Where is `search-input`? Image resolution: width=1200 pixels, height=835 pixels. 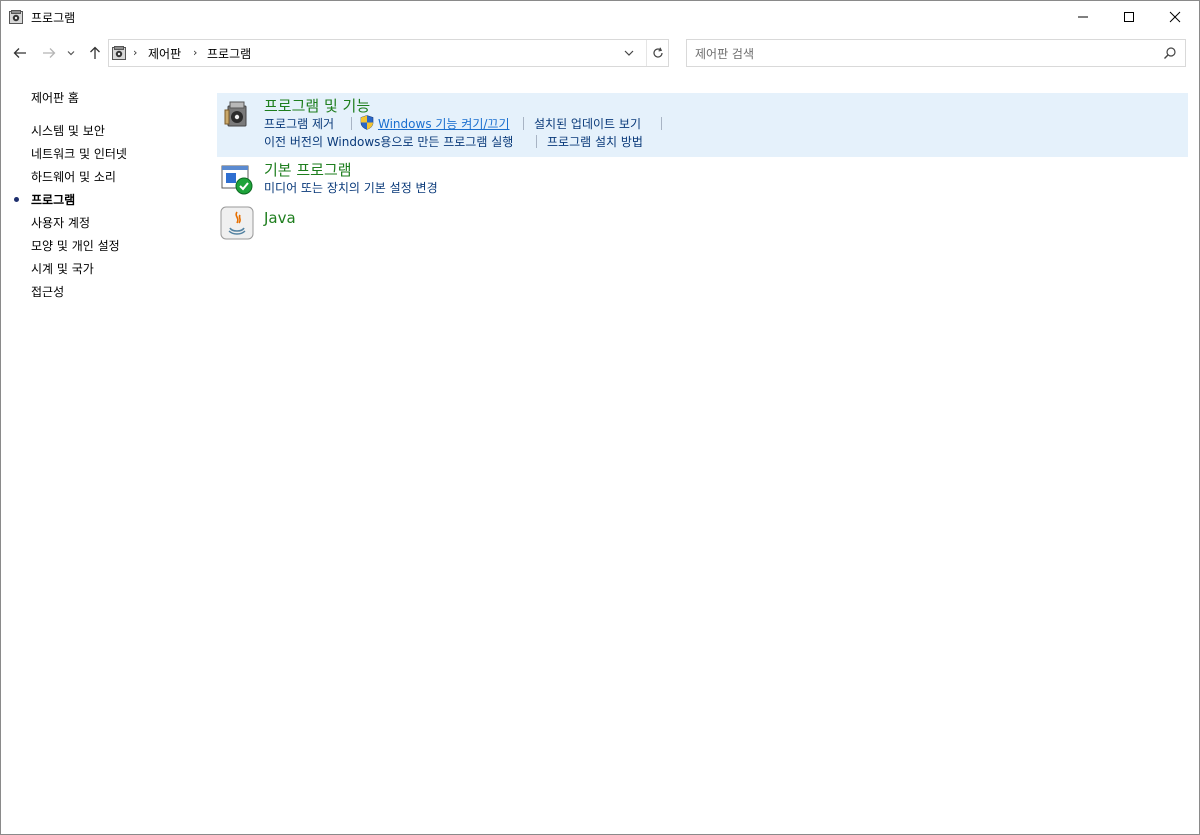 search-input is located at coordinates (925, 54).